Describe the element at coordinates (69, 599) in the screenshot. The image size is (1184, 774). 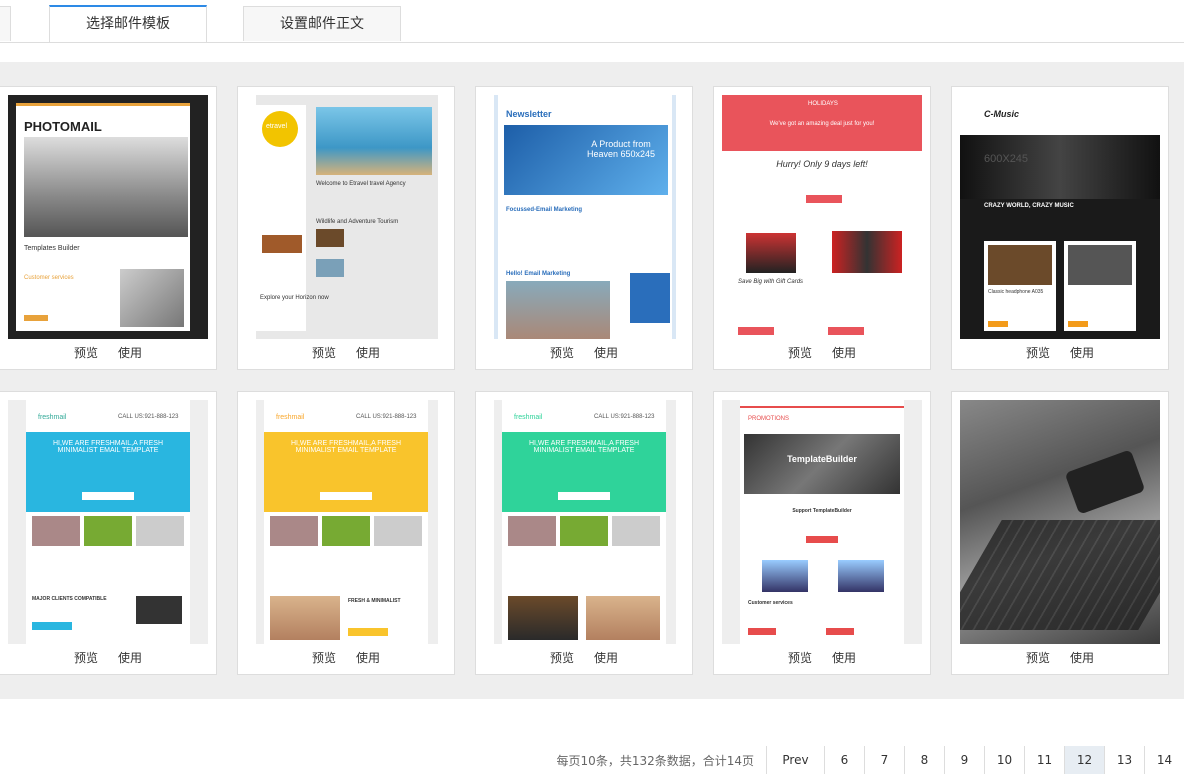
I see `template-section: MAJOR CLIENTS COMPATIBLE` at that location.